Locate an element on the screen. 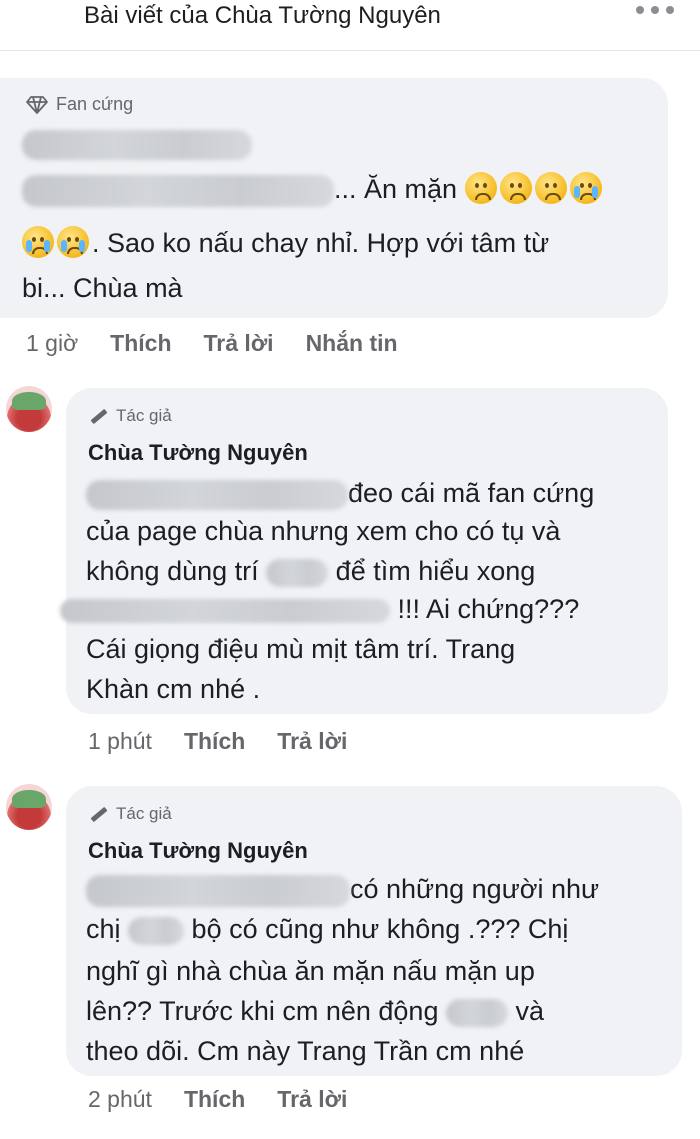 This screenshot has width=700, height=1139. header-title: Bài viết của Chùa Tường Nguyên is located at coordinates (262, 15).